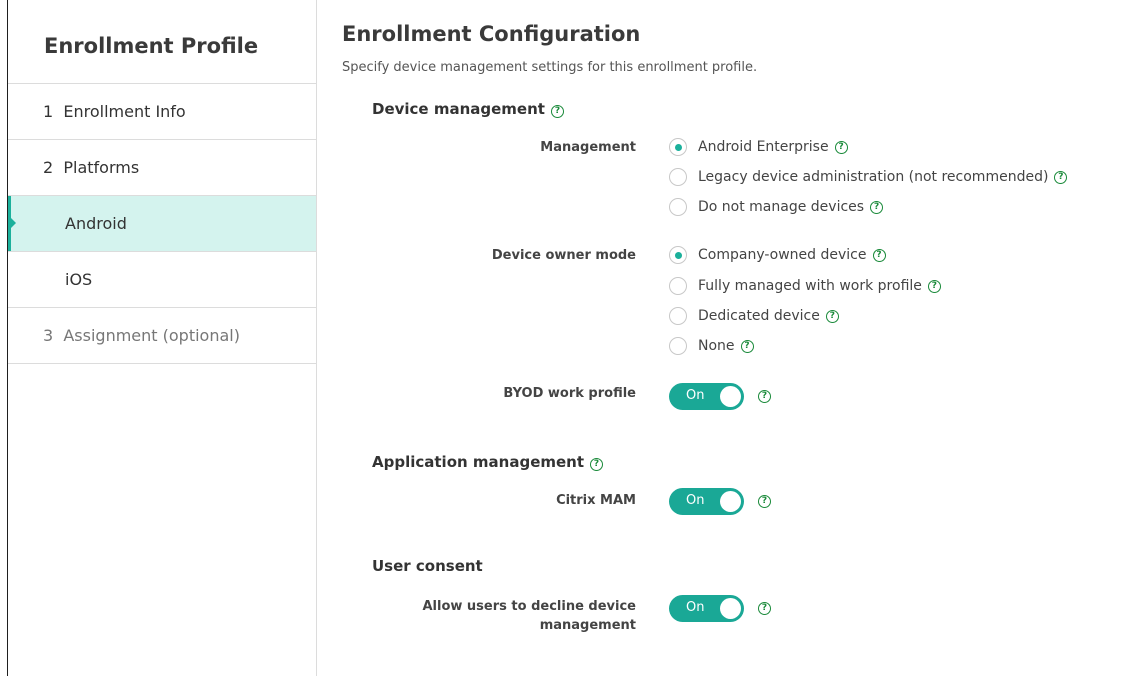  Describe the element at coordinates (563, 255) in the screenshot. I see `device-owner-mode-label: Device owner mode` at that location.